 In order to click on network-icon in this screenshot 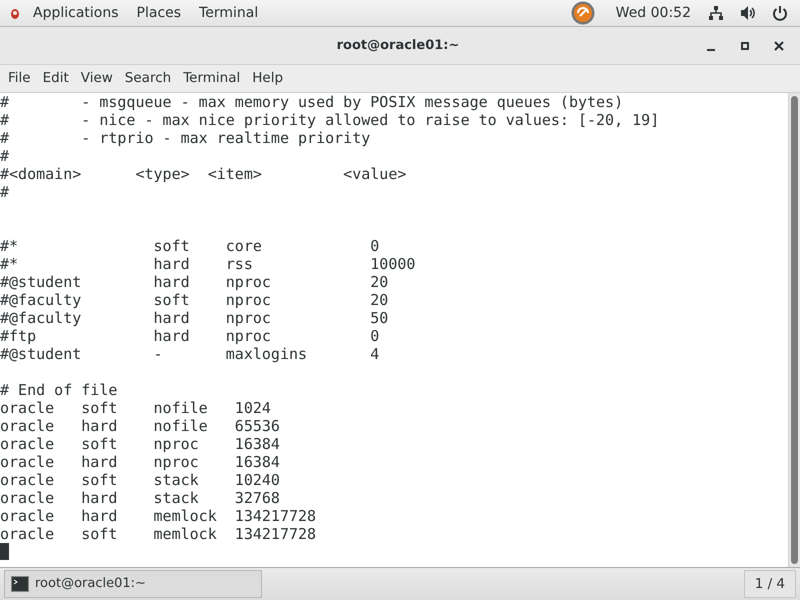, I will do `click(716, 13)`.